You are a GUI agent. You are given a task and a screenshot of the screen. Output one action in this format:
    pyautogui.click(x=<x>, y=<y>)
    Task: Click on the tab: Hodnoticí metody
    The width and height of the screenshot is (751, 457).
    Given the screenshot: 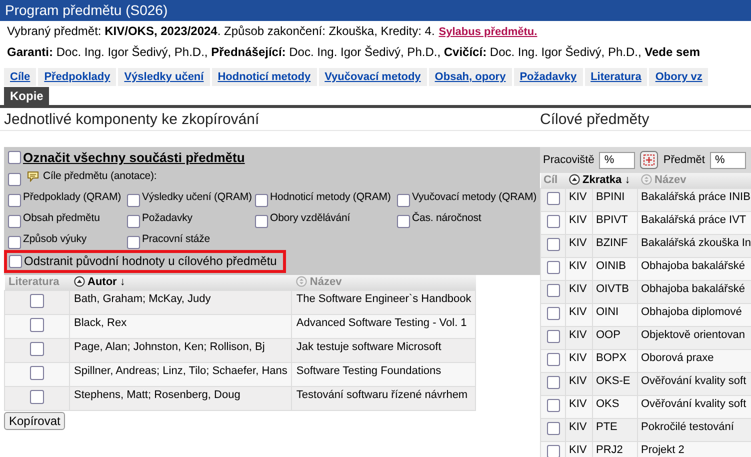 What is the action you would take?
    pyautogui.click(x=264, y=77)
    